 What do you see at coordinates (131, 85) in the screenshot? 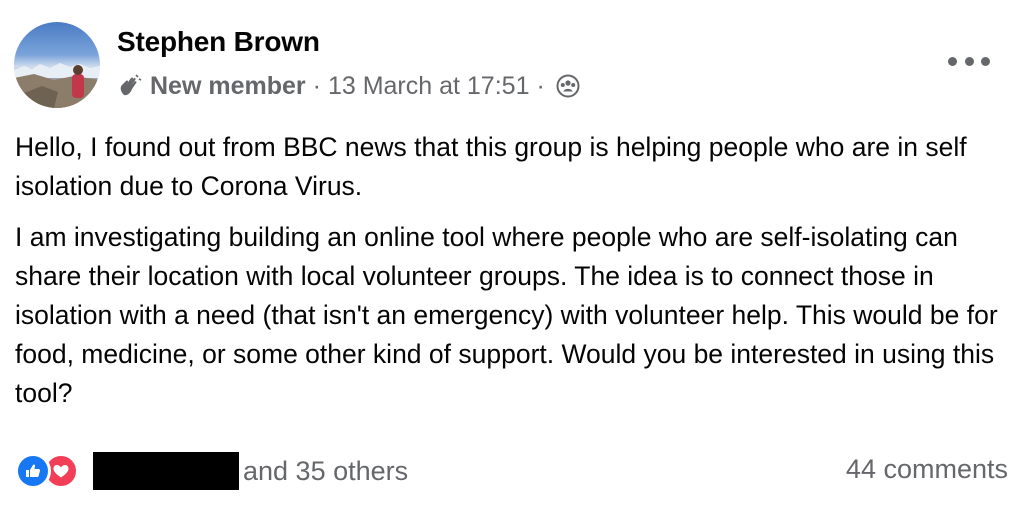
I see `waving-hand-icon` at bounding box center [131, 85].